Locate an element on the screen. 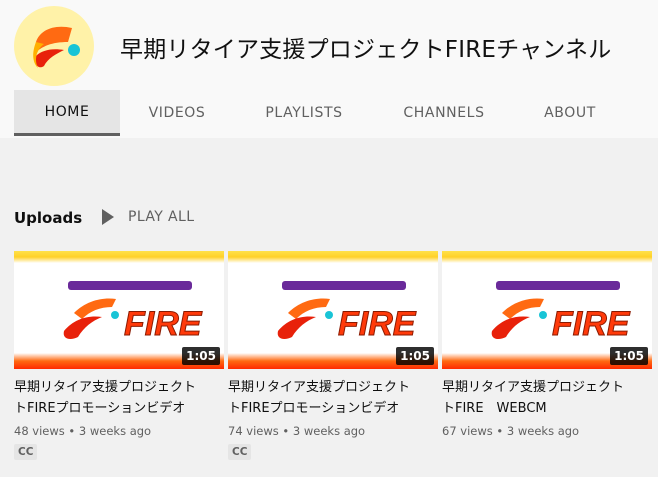 Image resolution: width=658 pixels, height=477 pixels. uploads-heading: Uploads is located at coordinates (48, 218).